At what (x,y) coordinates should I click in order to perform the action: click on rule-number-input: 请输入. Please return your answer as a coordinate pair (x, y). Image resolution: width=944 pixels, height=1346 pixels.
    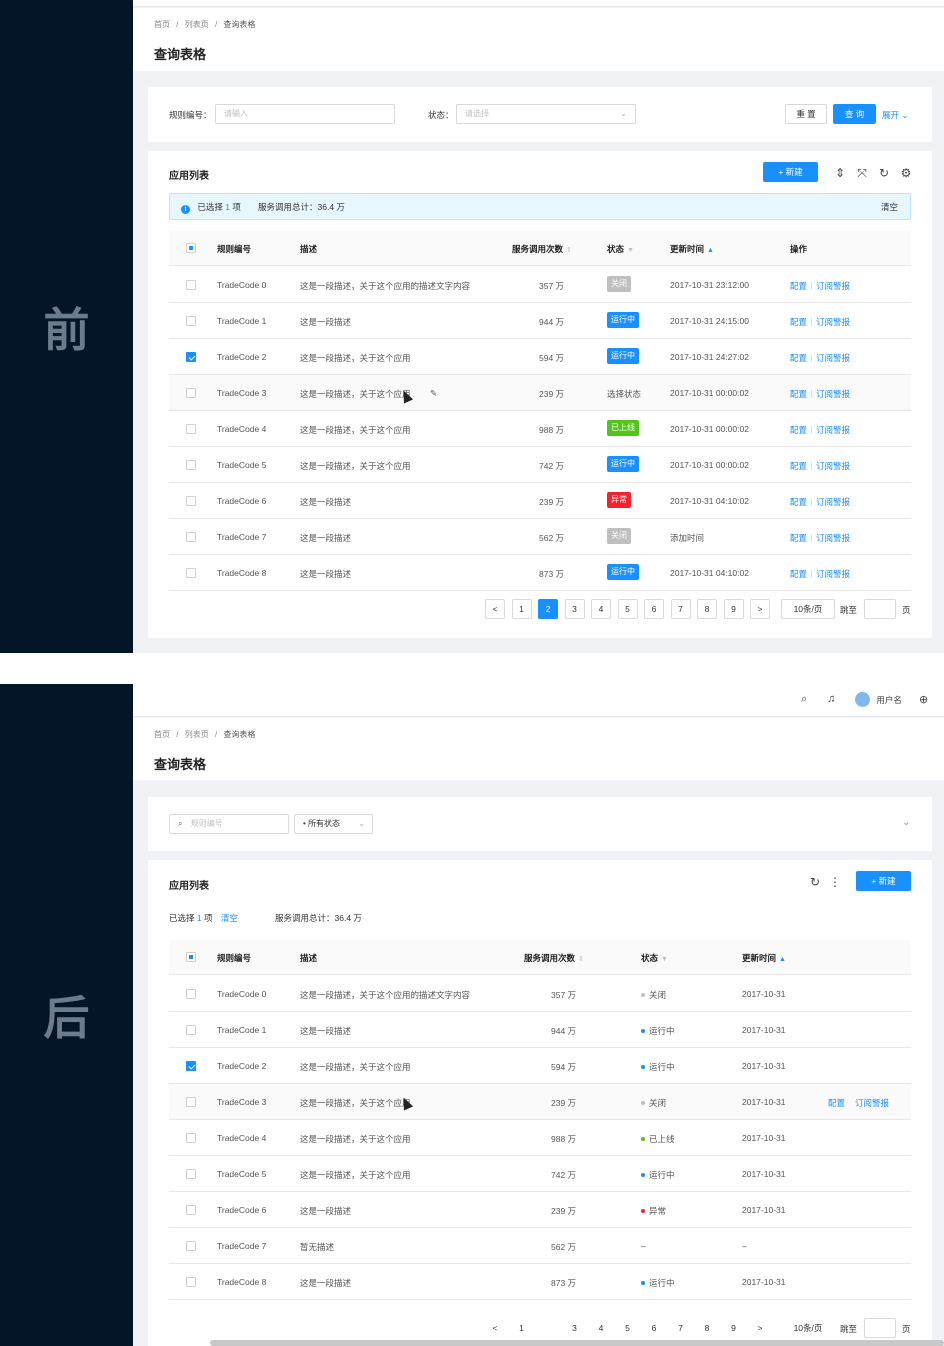
    Looking at the image, I should click on (305, 114).